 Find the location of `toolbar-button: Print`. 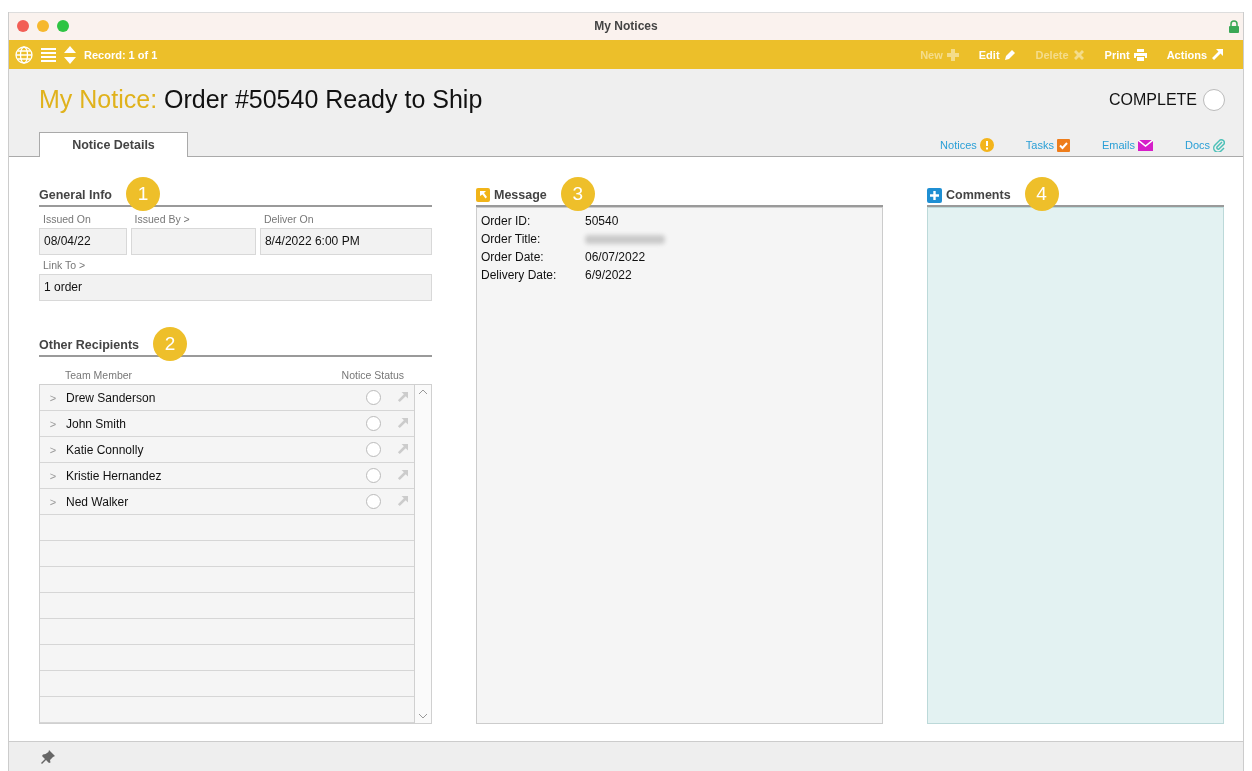

toolbar-button: Print is located at coordinates (1125, 54).